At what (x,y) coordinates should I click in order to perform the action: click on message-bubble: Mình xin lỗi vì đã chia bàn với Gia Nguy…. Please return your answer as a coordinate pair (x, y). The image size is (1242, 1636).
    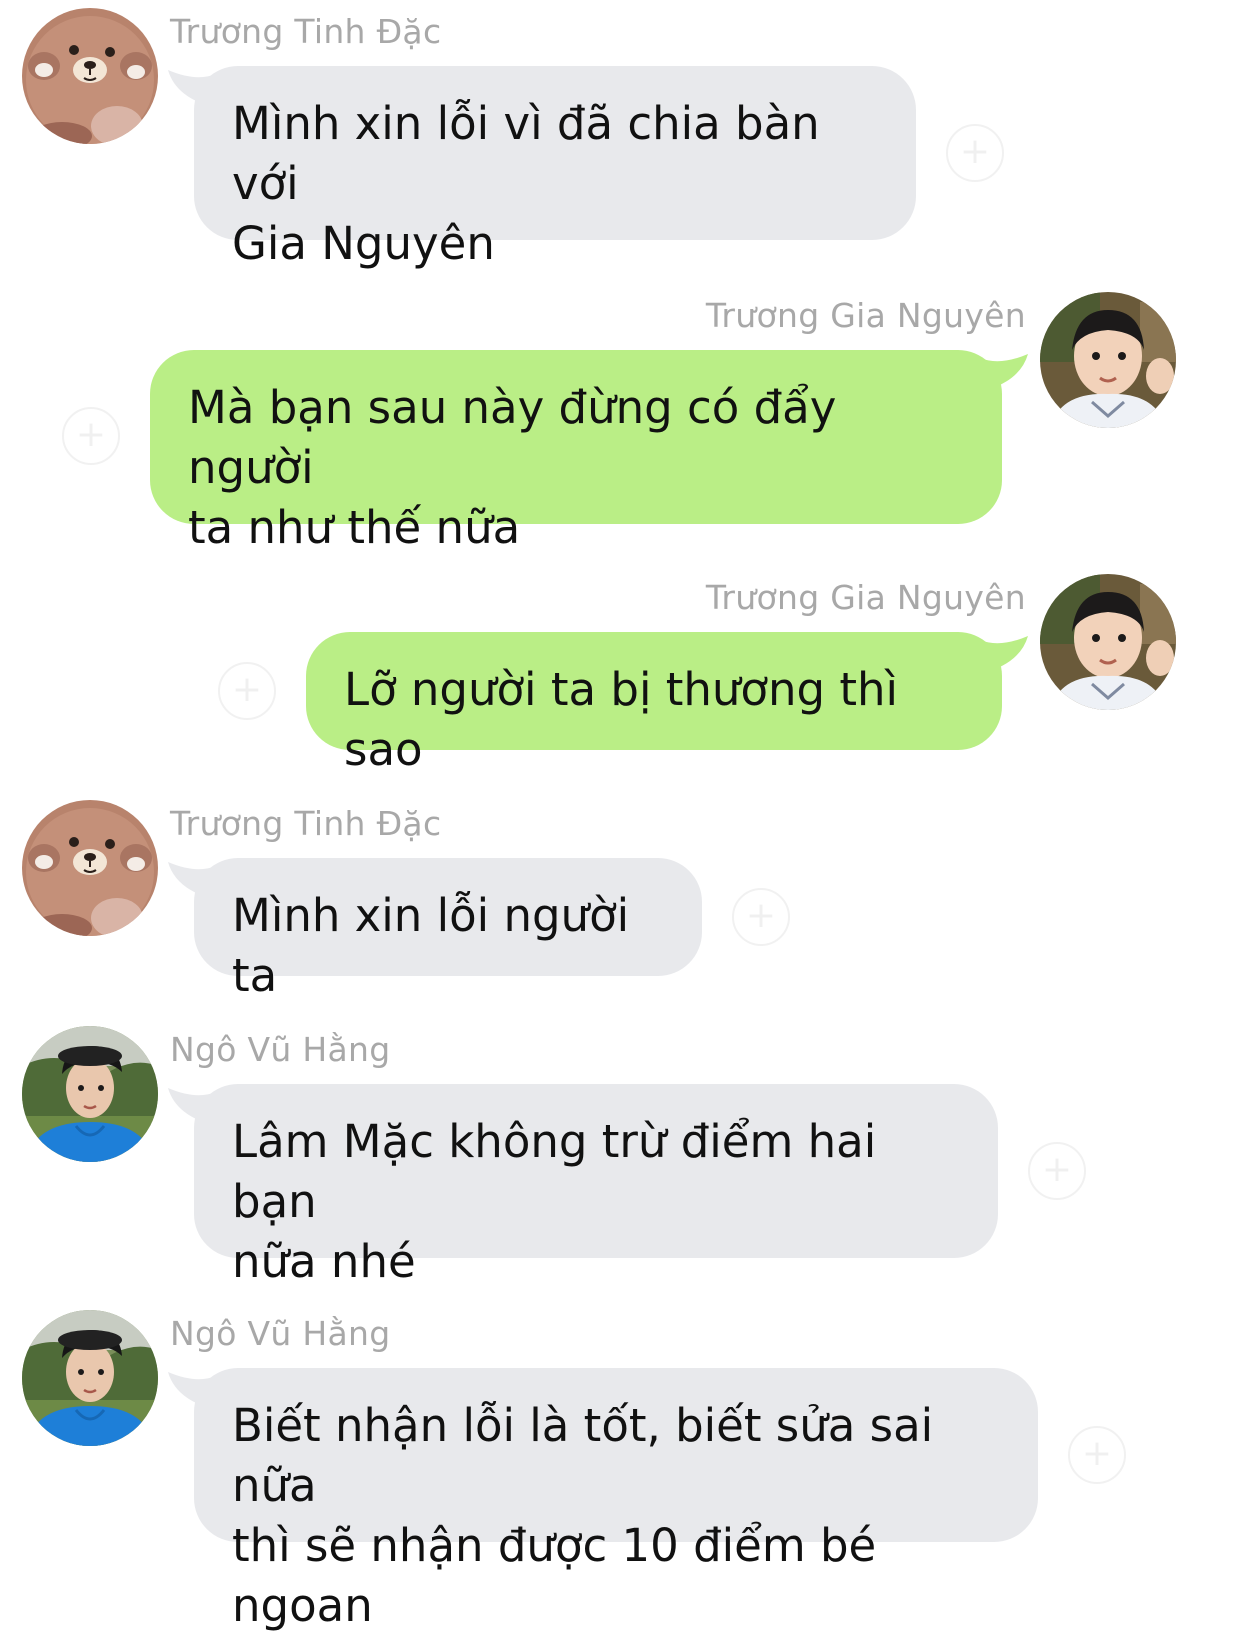
    Looking at the image, I should click on (555, 168).